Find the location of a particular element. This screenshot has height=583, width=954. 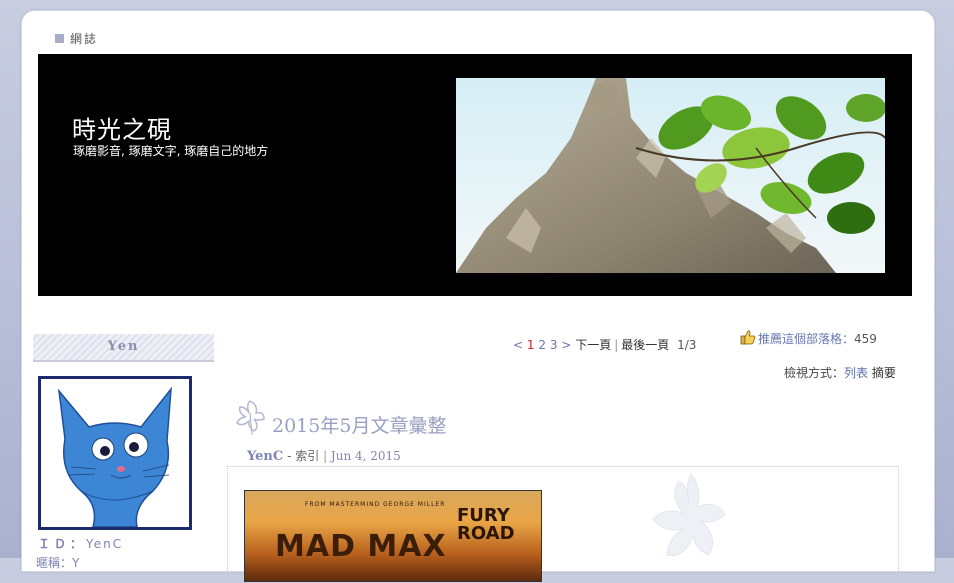

view-mode: 檢視方式：列表 摘要 is located at coordinates (840, 372).